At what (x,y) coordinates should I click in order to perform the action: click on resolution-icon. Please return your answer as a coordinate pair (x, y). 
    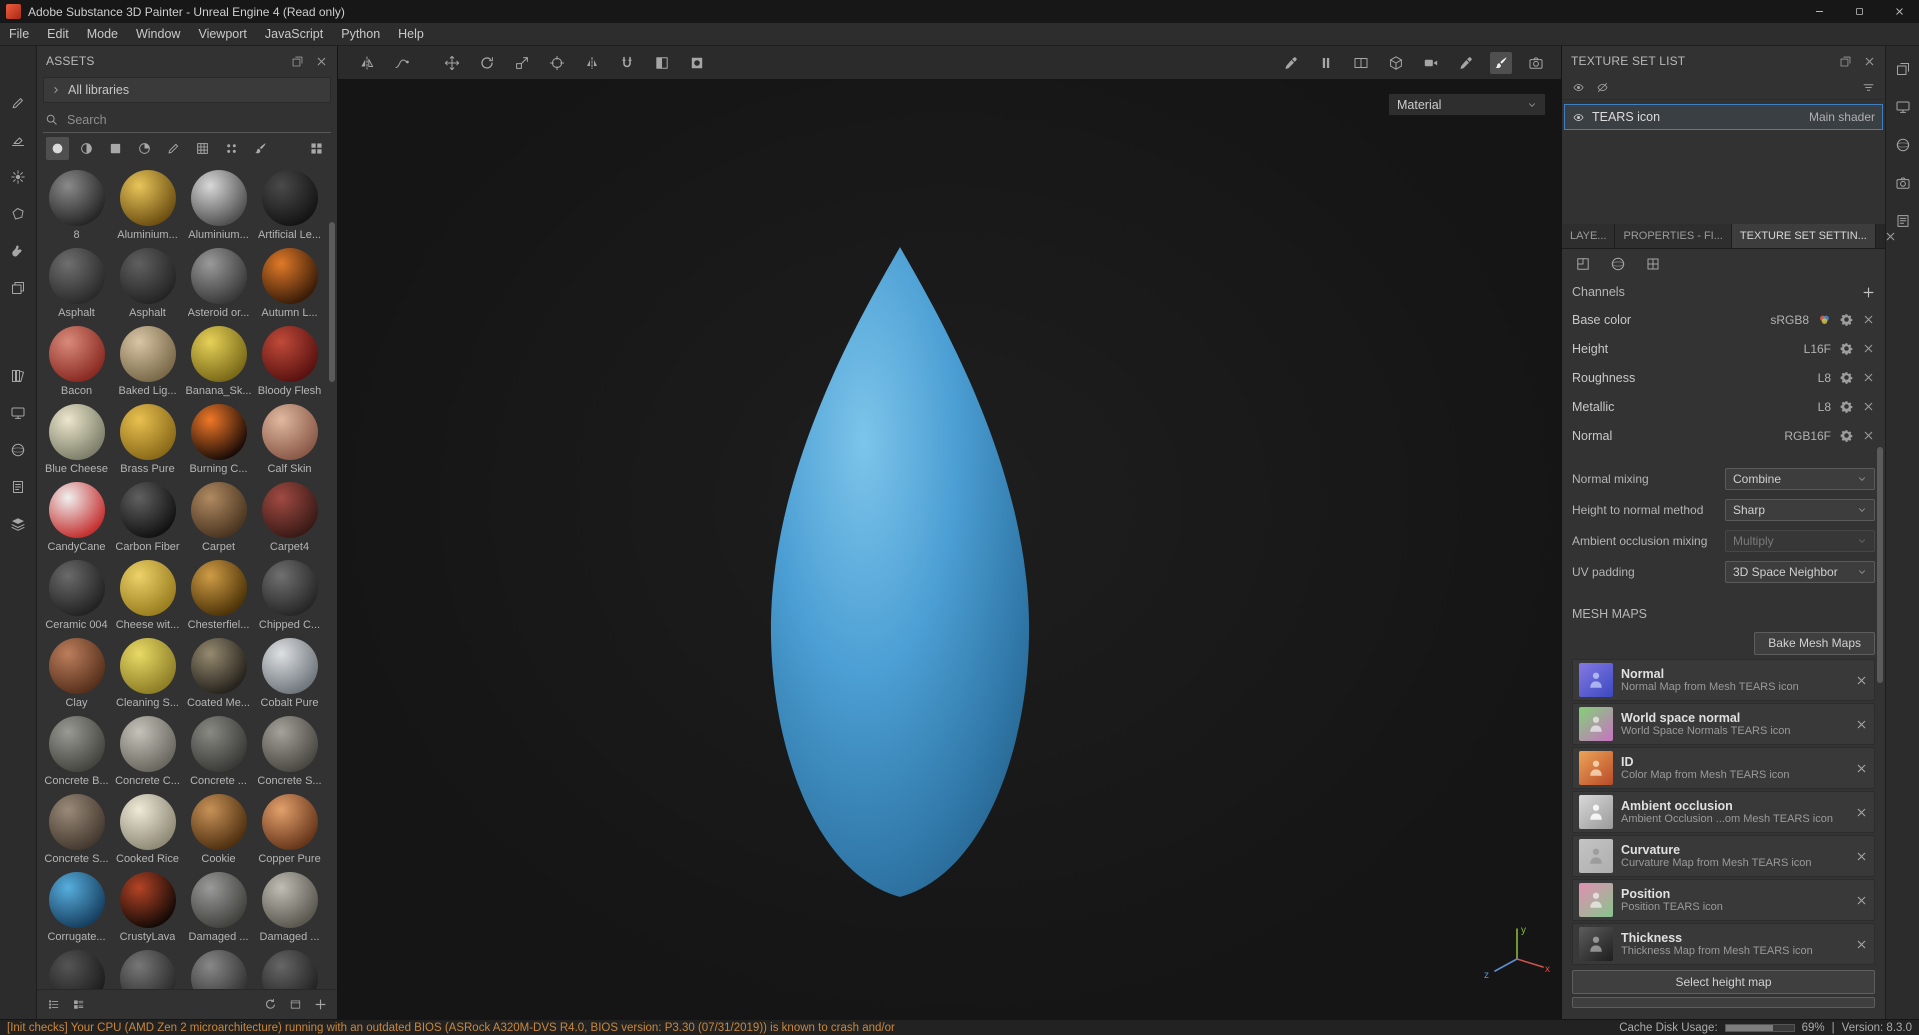
    Looking at the image, I should click on (1583, 264).